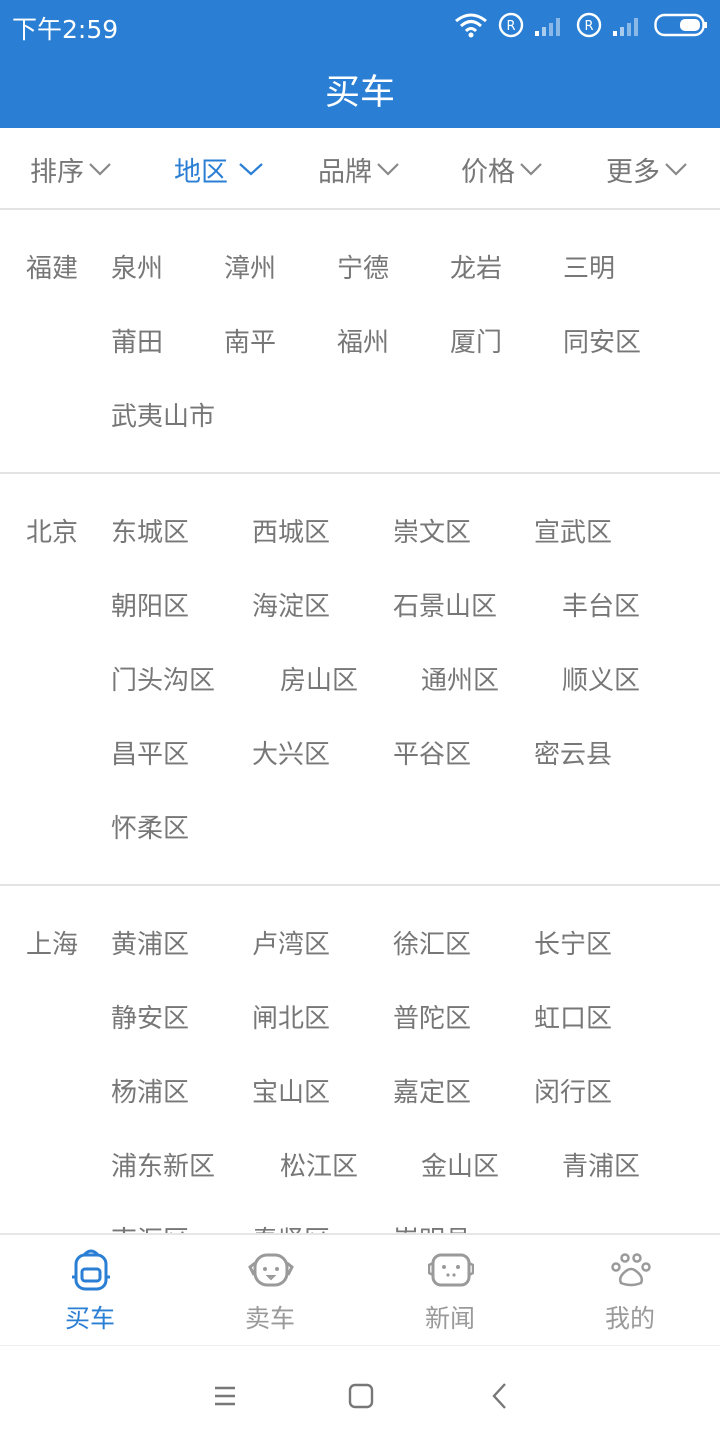 This screenshot has height=1440, width=720. What do you see at coordinates (250, 340) in the screenshot?
I see `city-item: 南平` at bounding box center [250, 340].